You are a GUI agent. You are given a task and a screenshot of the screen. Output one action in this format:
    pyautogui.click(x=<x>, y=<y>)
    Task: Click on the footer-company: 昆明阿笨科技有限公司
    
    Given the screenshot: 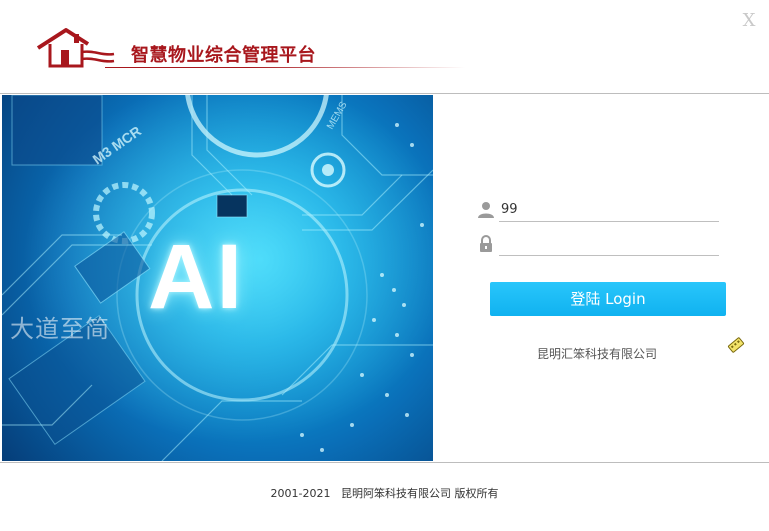 What is the action you would take?
    pyautogui.click(x=395, y=493)
    